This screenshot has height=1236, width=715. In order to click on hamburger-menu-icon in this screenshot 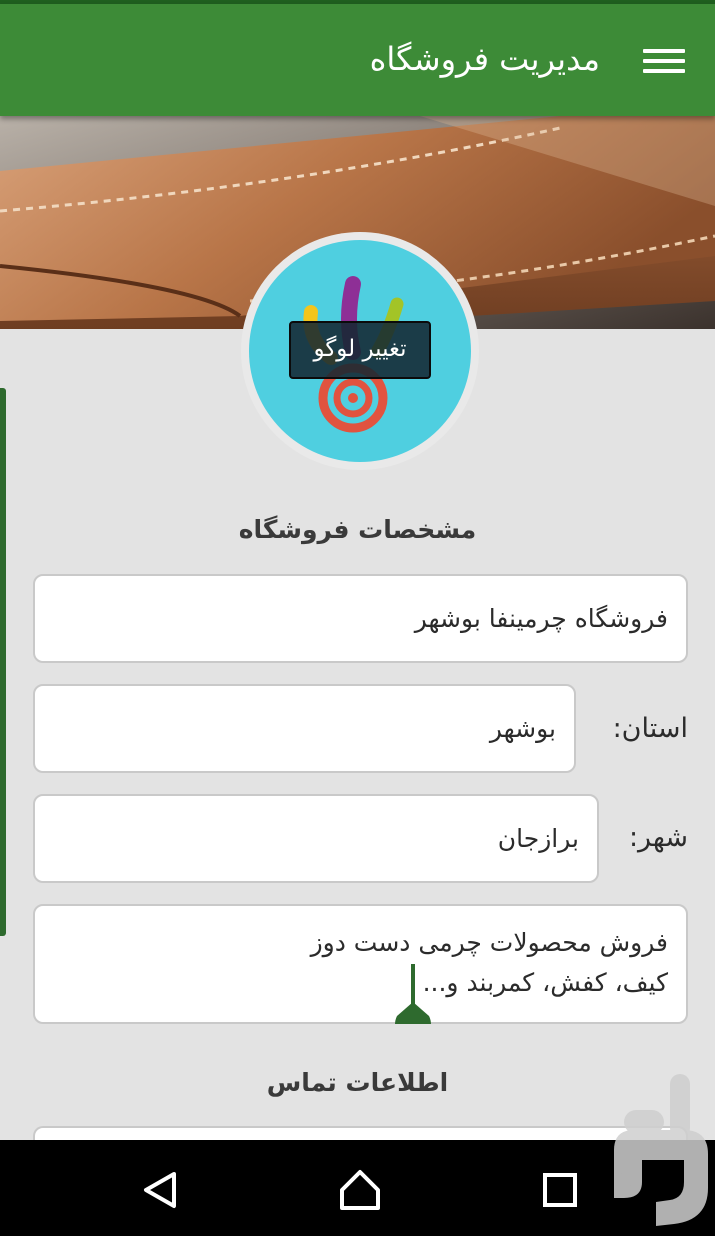, I will do `click(664, 61)`.